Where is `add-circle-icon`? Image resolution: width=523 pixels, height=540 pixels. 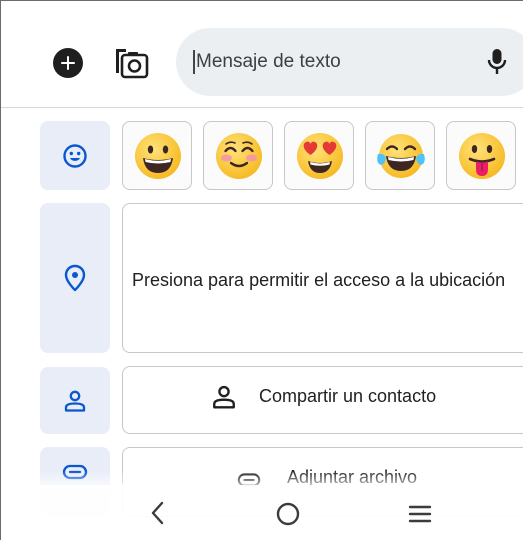 add-circle-icon is located at coordinates (68, 63).